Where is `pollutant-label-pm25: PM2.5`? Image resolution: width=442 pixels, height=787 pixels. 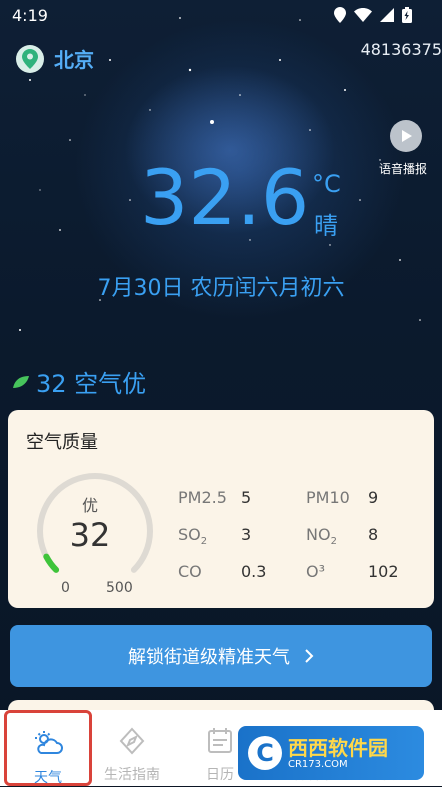
pollutant-label-pm25: PM2.5 is located at coordinates (202, 497).